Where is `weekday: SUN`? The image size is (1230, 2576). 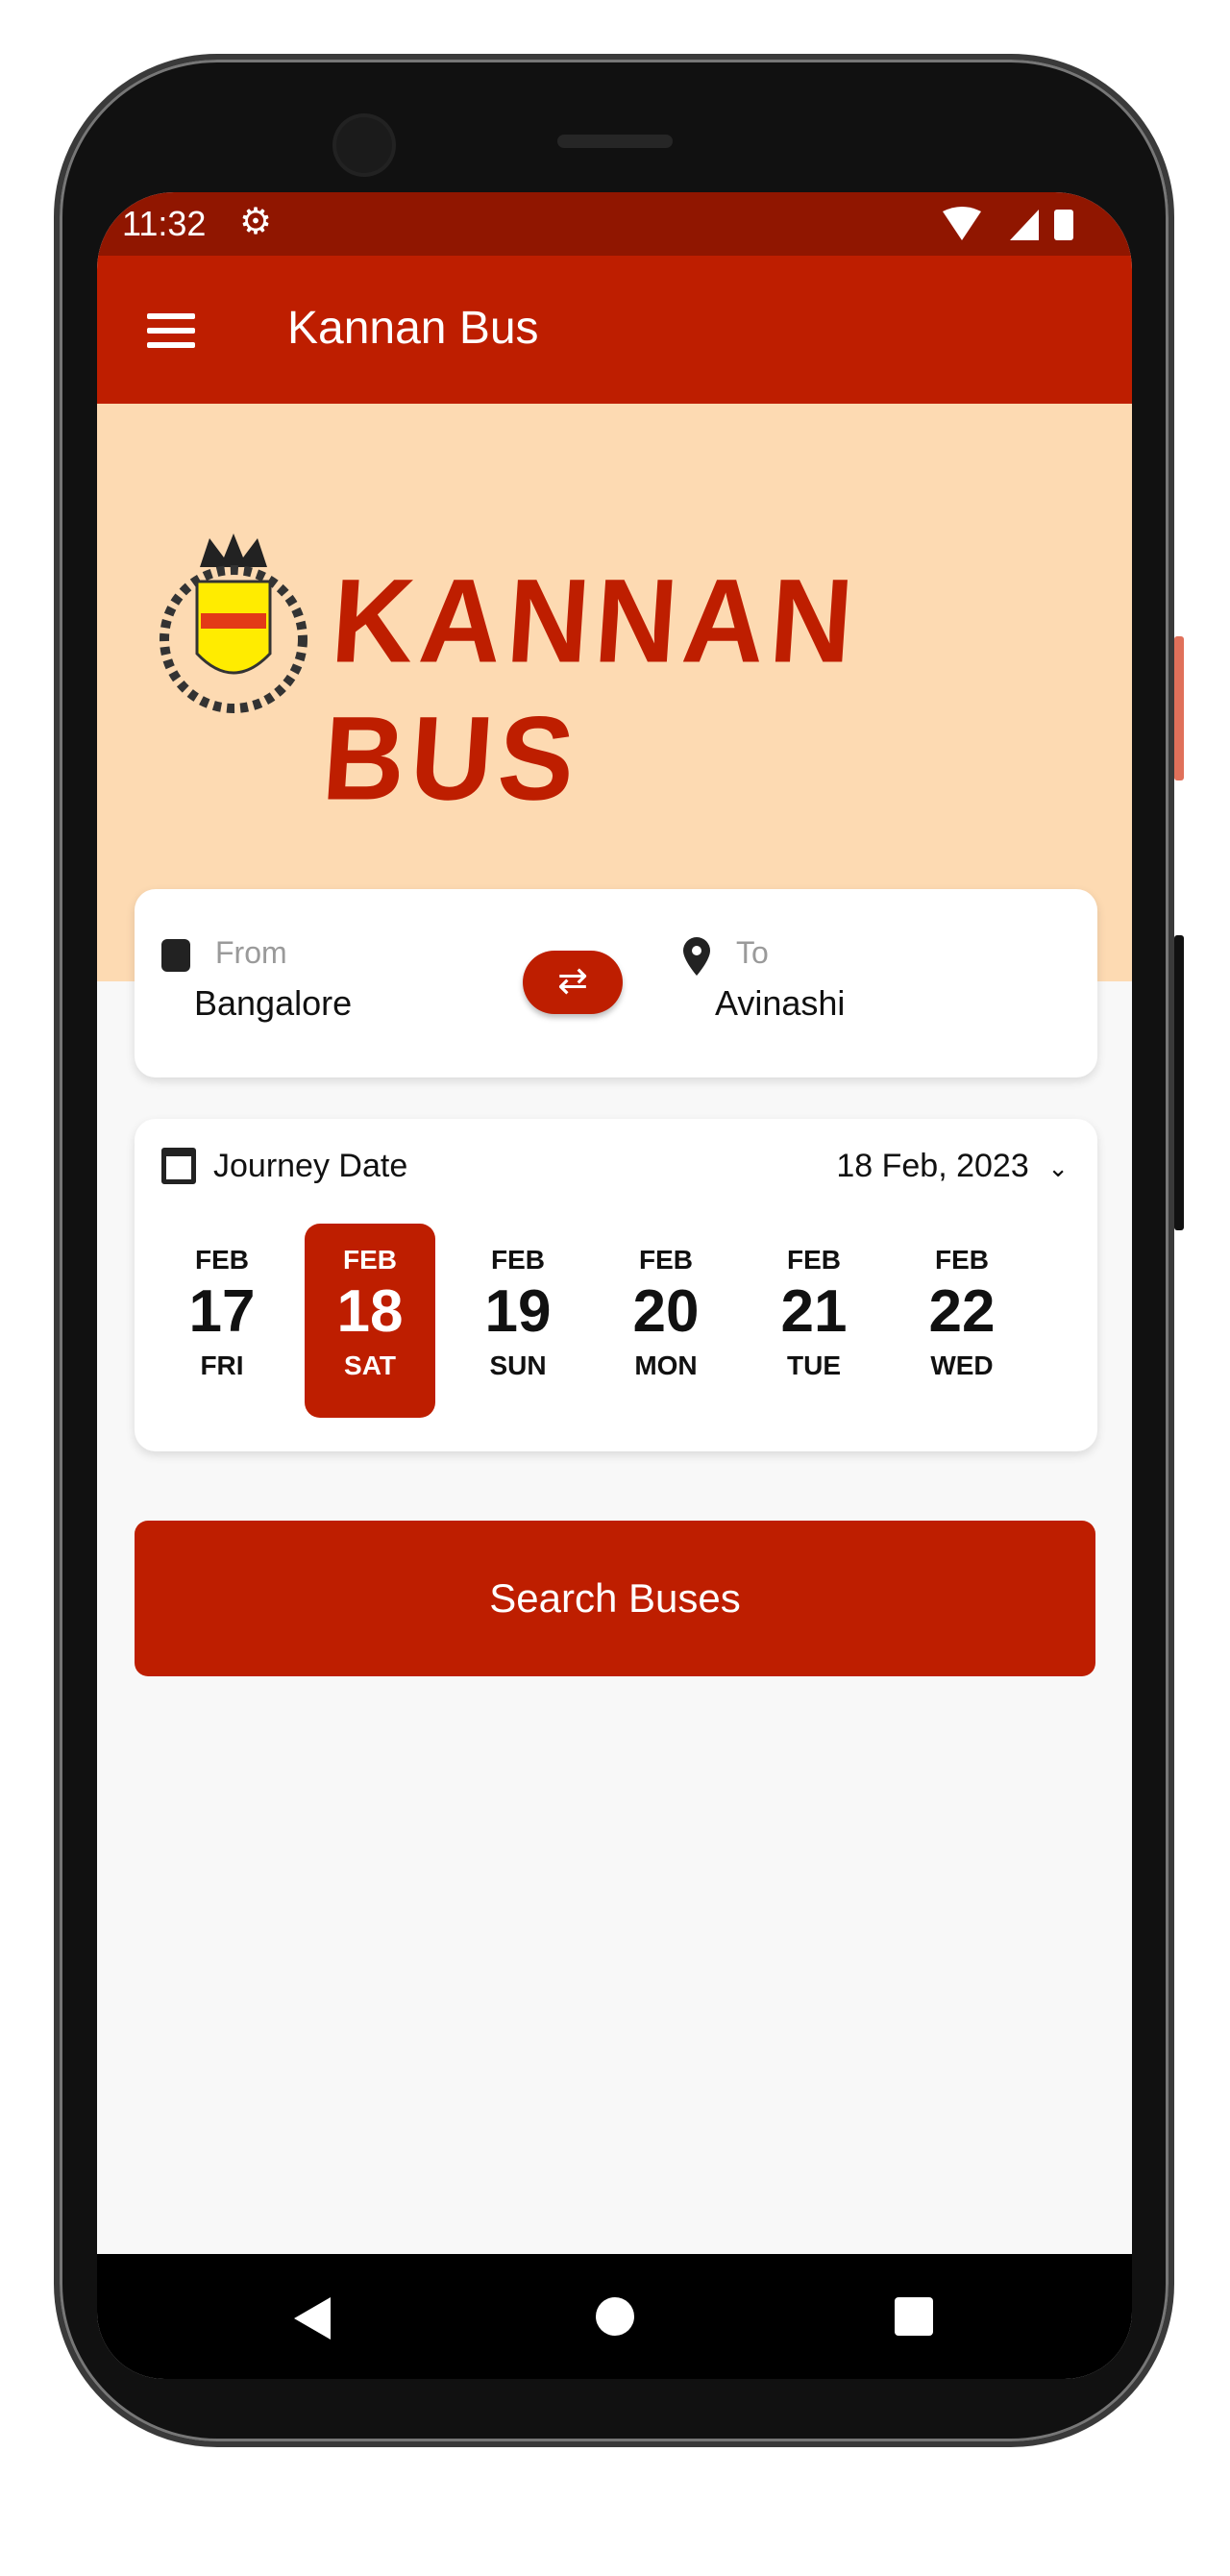
weekday: SUN is located at coordinates (518, 1365).